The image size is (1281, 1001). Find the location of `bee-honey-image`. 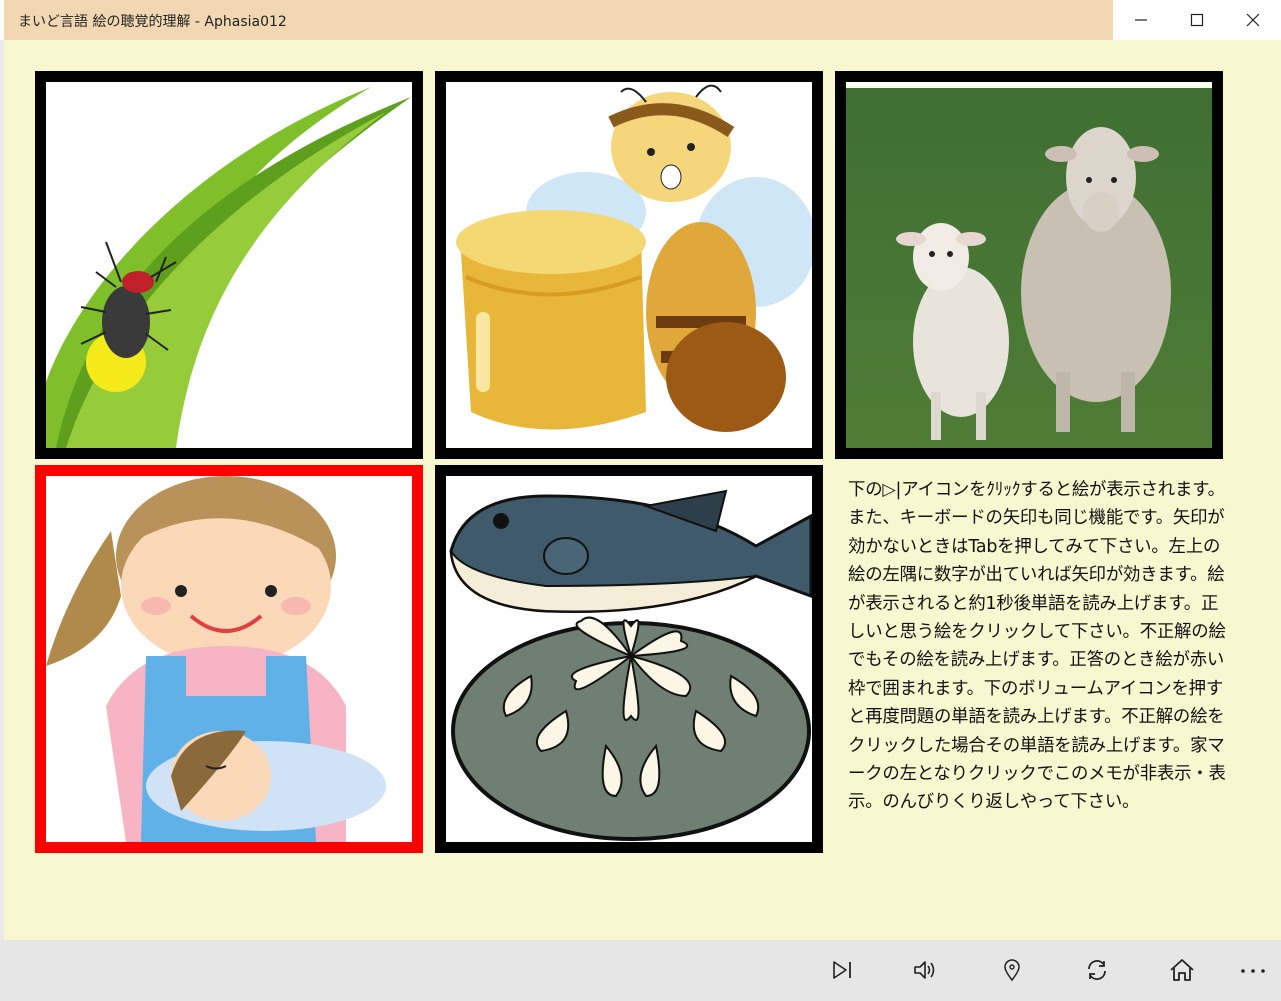

bee-honey-image is located at coordinates (629, 265).